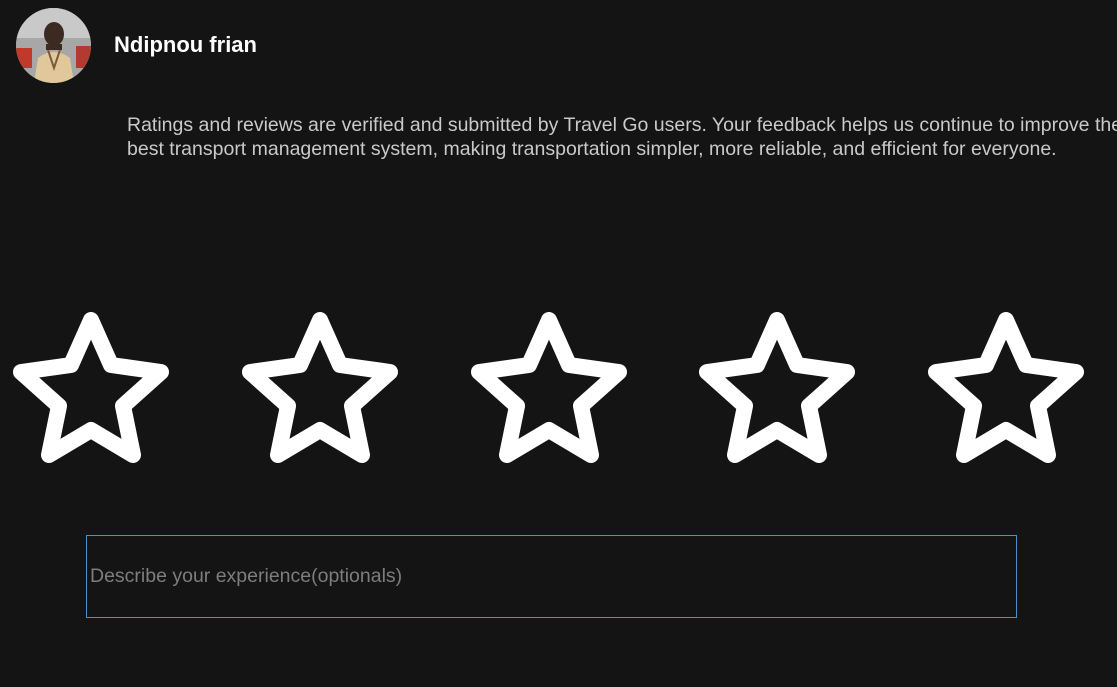 The image size is (1117, 687). I want to click on star-5-icon, so click(1006, 390).